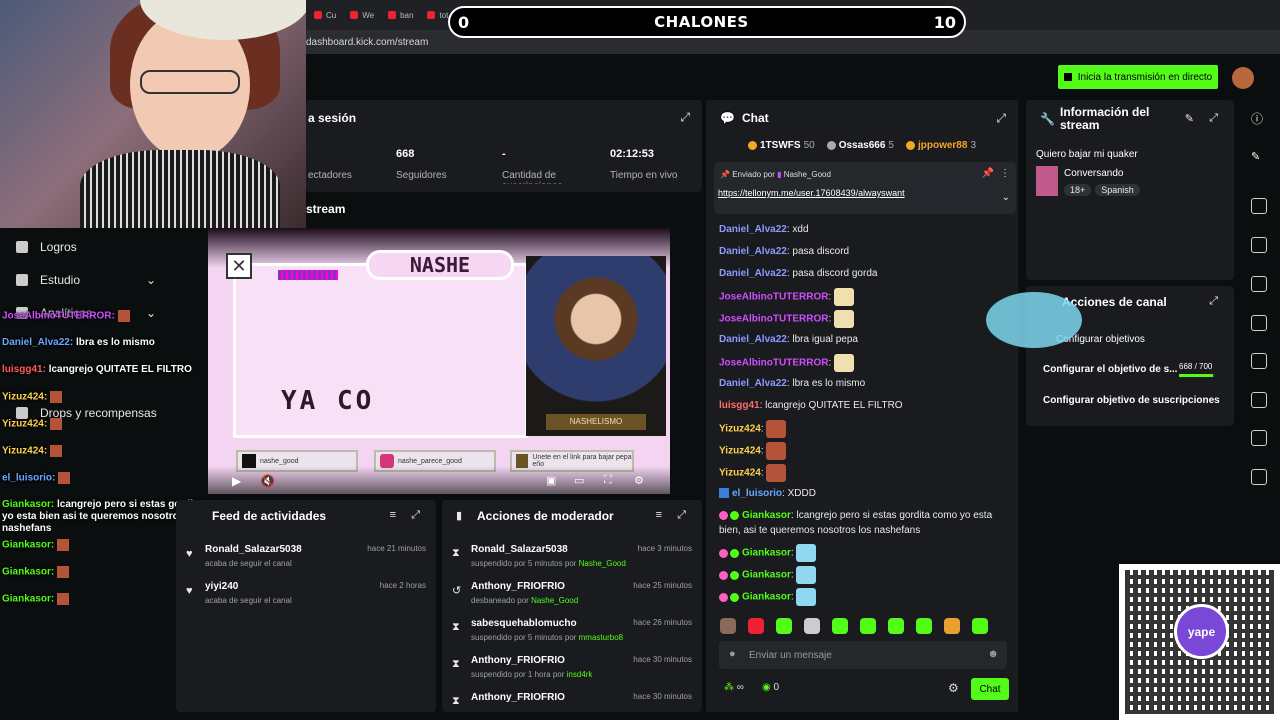 Image resolution: width=1280 pixels, height=720 pixels. What do you see at coordinates (579, 480) in the screenshot?
I see `theater-icon: ▭` at bounding box center [579, 480].